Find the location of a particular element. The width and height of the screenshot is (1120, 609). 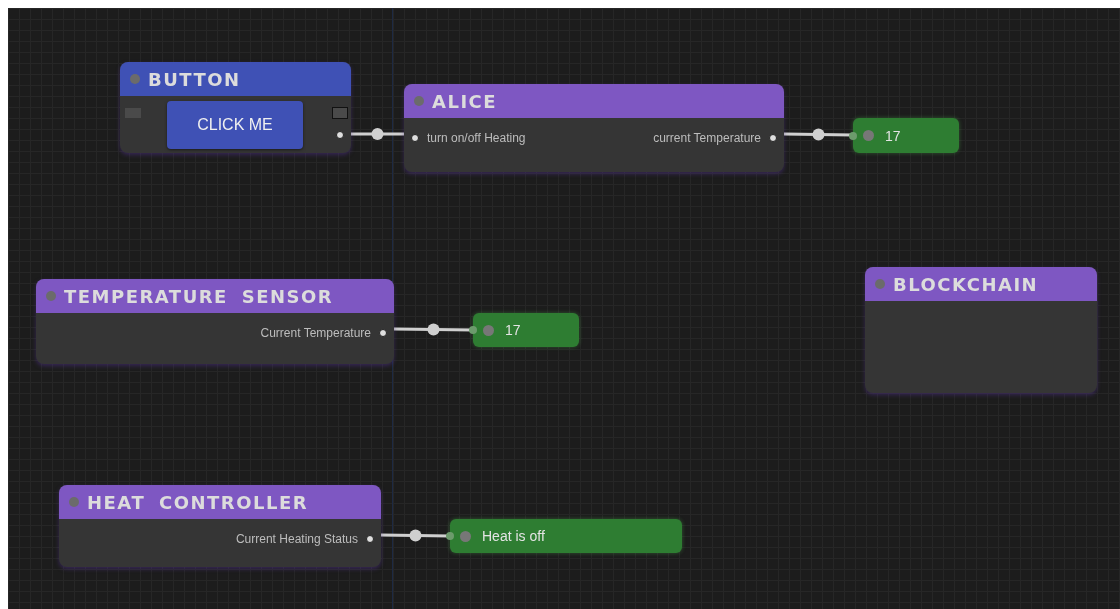

display-value: Heat is off is located at coordinates (513, 536).